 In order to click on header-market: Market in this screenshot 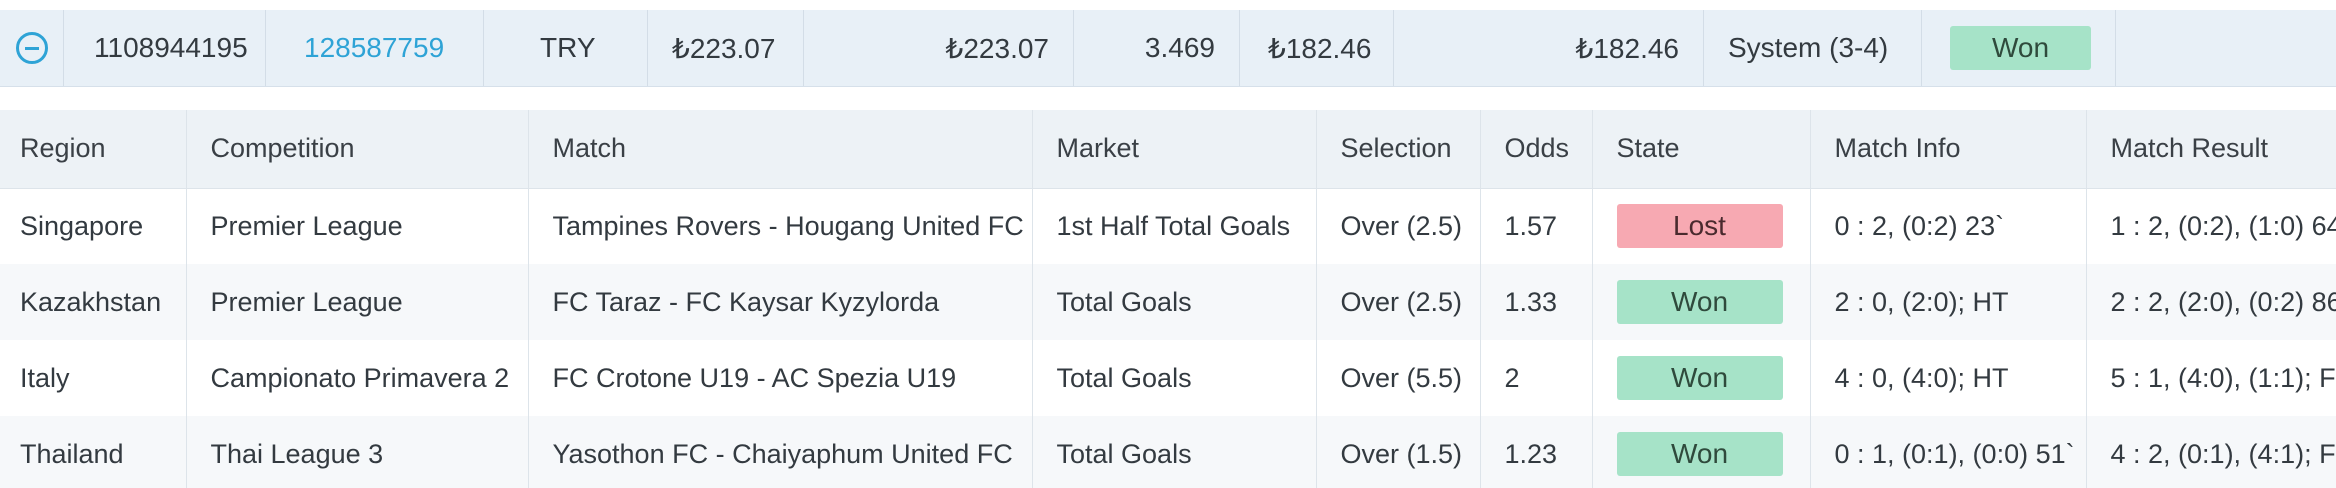, I will do `click(1174, 149)`.